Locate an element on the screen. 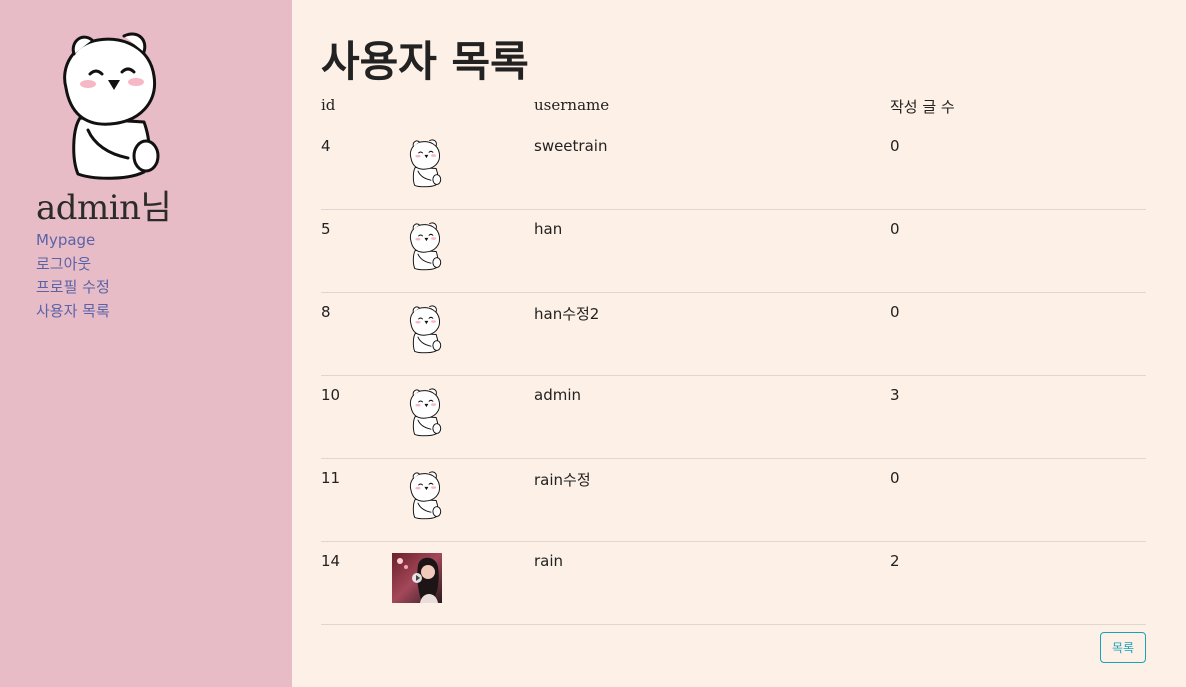 Image resolution: width=1186 pixels, height=687 pixels. nav-profile-edit-link: 프로필 수정 is located at coordinates (73, 288).